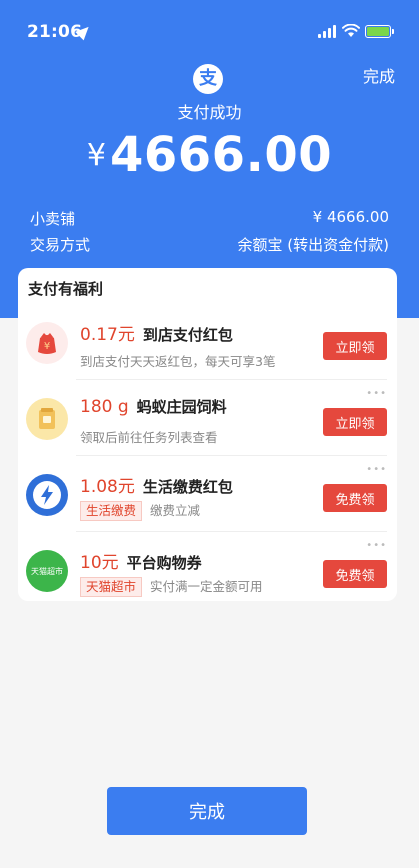 The image size is (419, 868). I want to click on benefit-name: 平台购物券, so click(164, 563).